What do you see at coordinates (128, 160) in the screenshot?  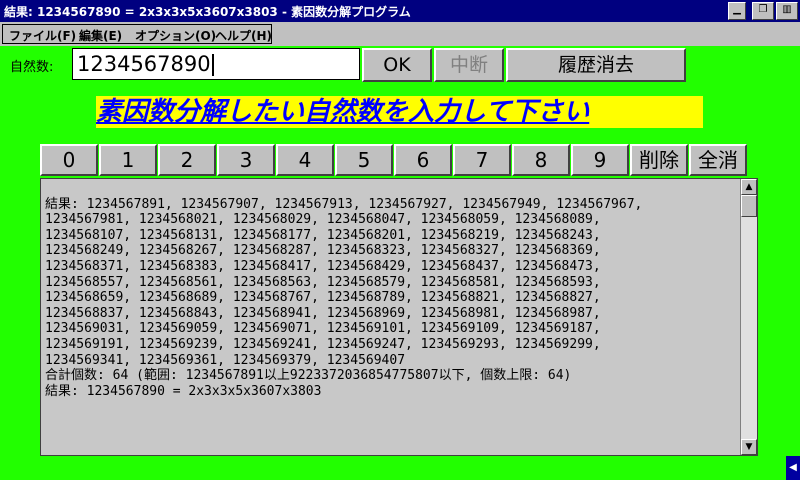 I see `key-1: 1` at bounding box center [128, 160].